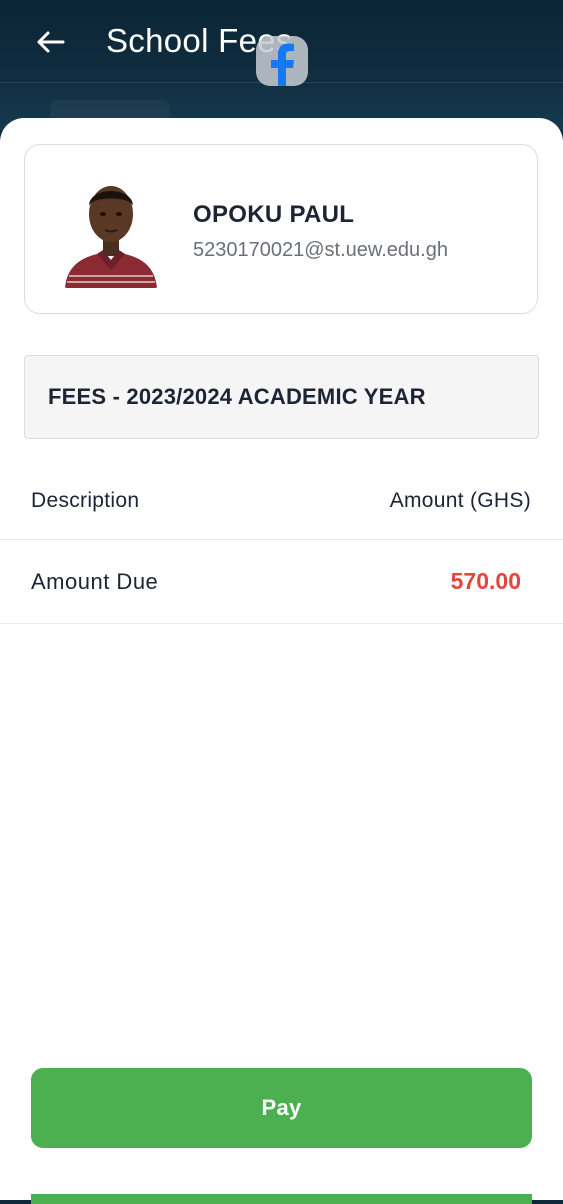  I want to click on academic-year-banner: FEES - 2023/2024 ACADEMIC YEAR, so click(281, 397).